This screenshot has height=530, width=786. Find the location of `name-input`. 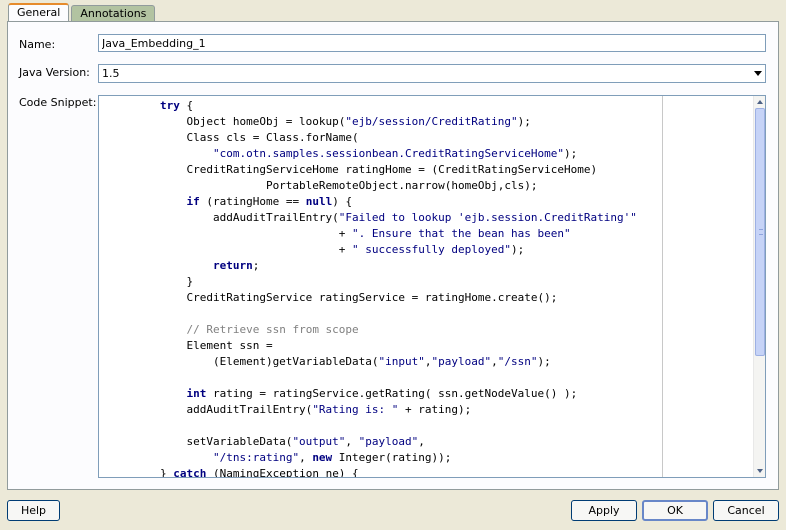

name-input is located at coordinates (432, 43).